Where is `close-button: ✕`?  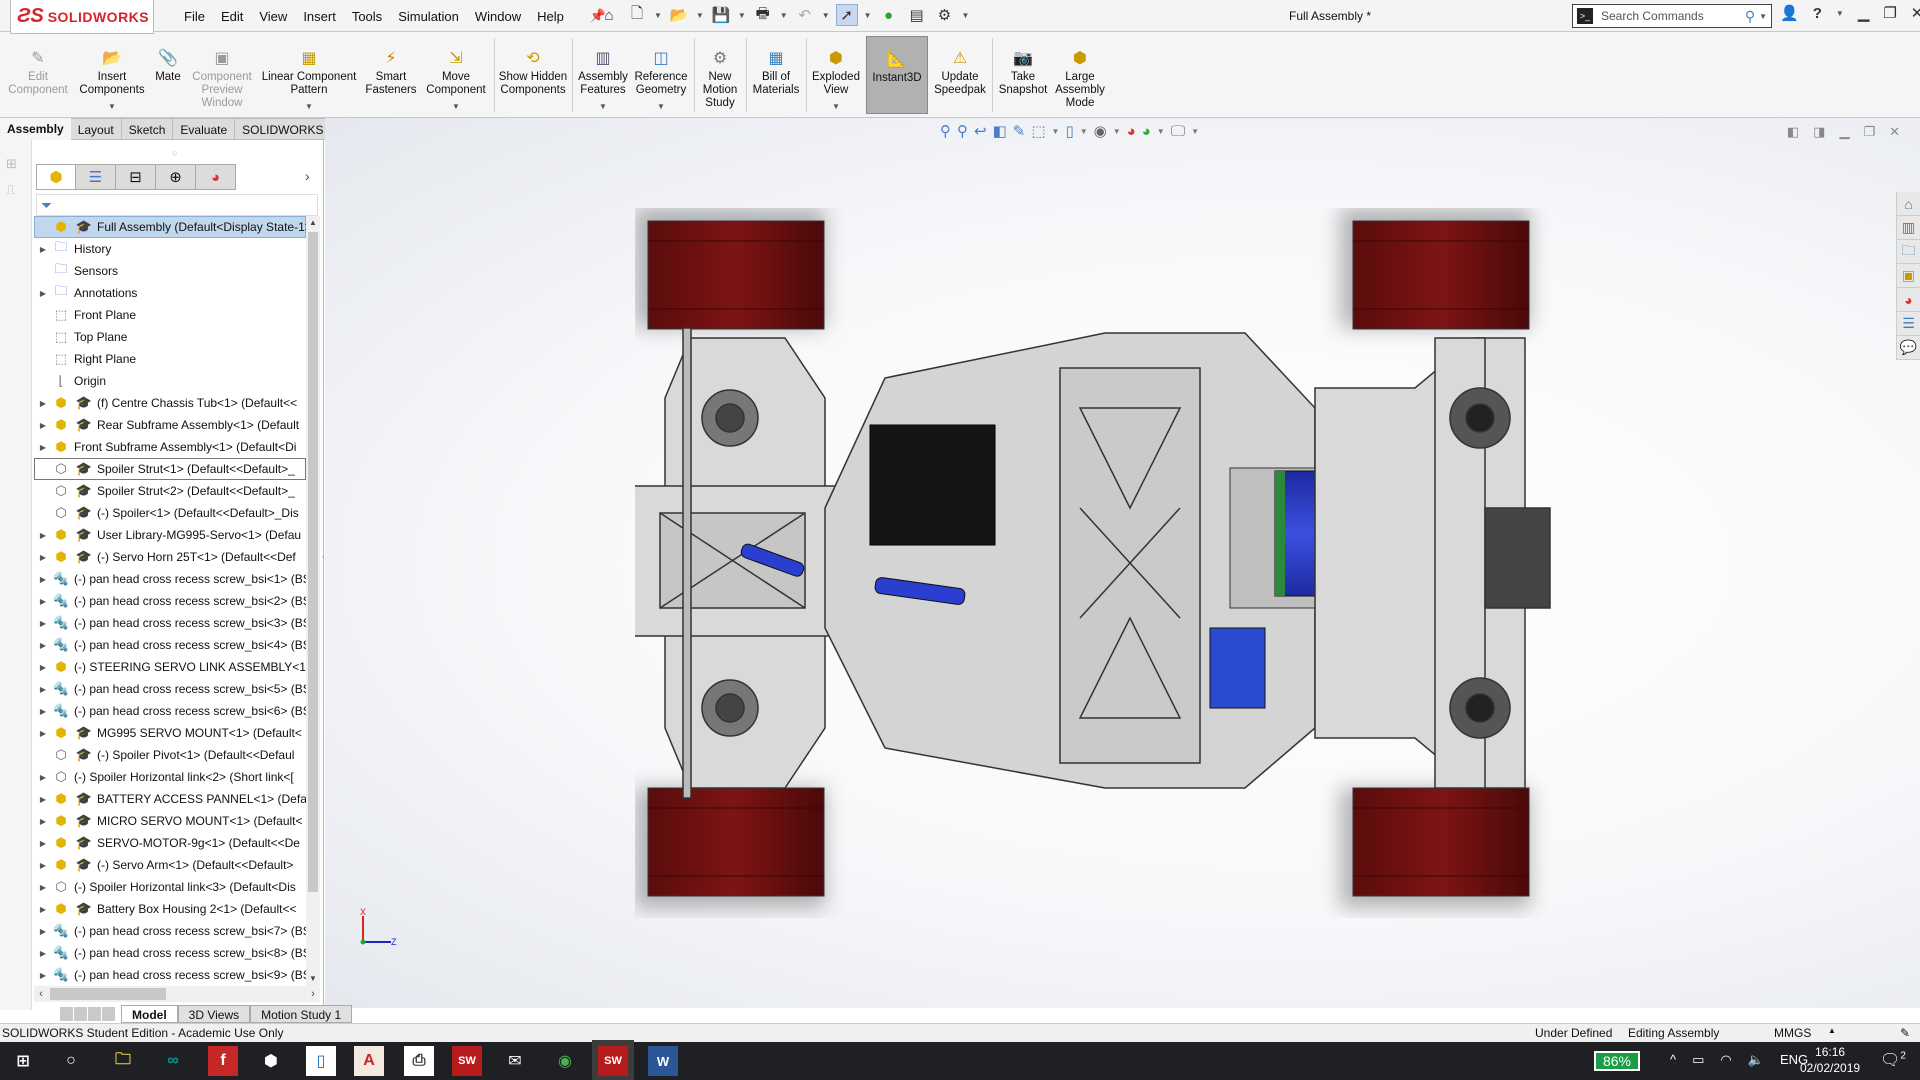
close-button: ✕ is located at coordinates (1915, 13).